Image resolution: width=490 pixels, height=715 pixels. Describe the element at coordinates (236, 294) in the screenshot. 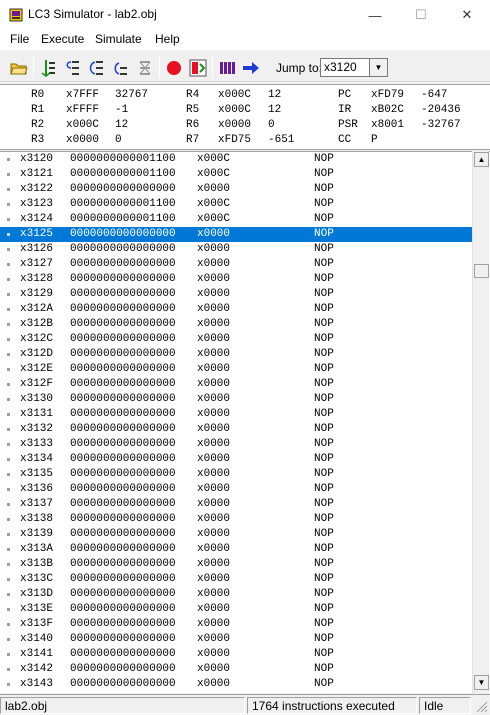

I see `memory-row: x3129 0000000000000000 x0000 NOP` at that location.